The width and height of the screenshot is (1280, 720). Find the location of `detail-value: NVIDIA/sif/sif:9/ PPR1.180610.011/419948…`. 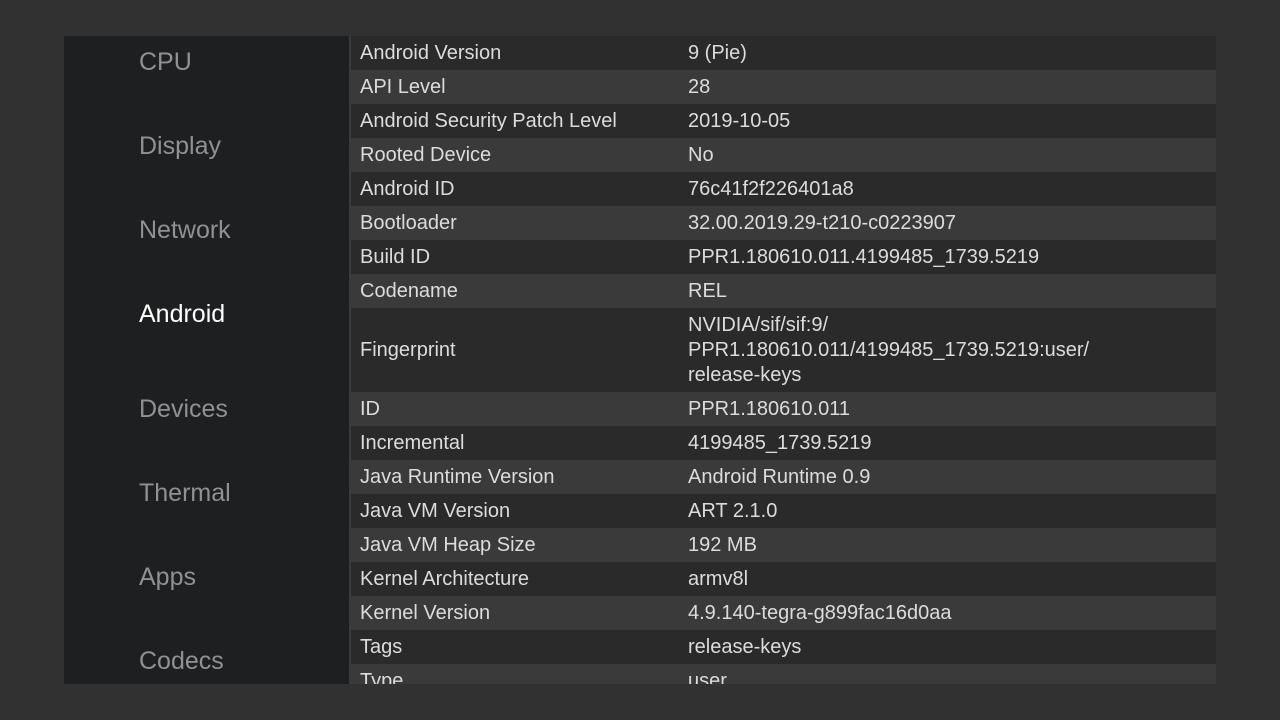

detail-value: NVIDIA/sif/sif:9/ PPR1.180610.011/419948… is located at coordinates (889, 349).